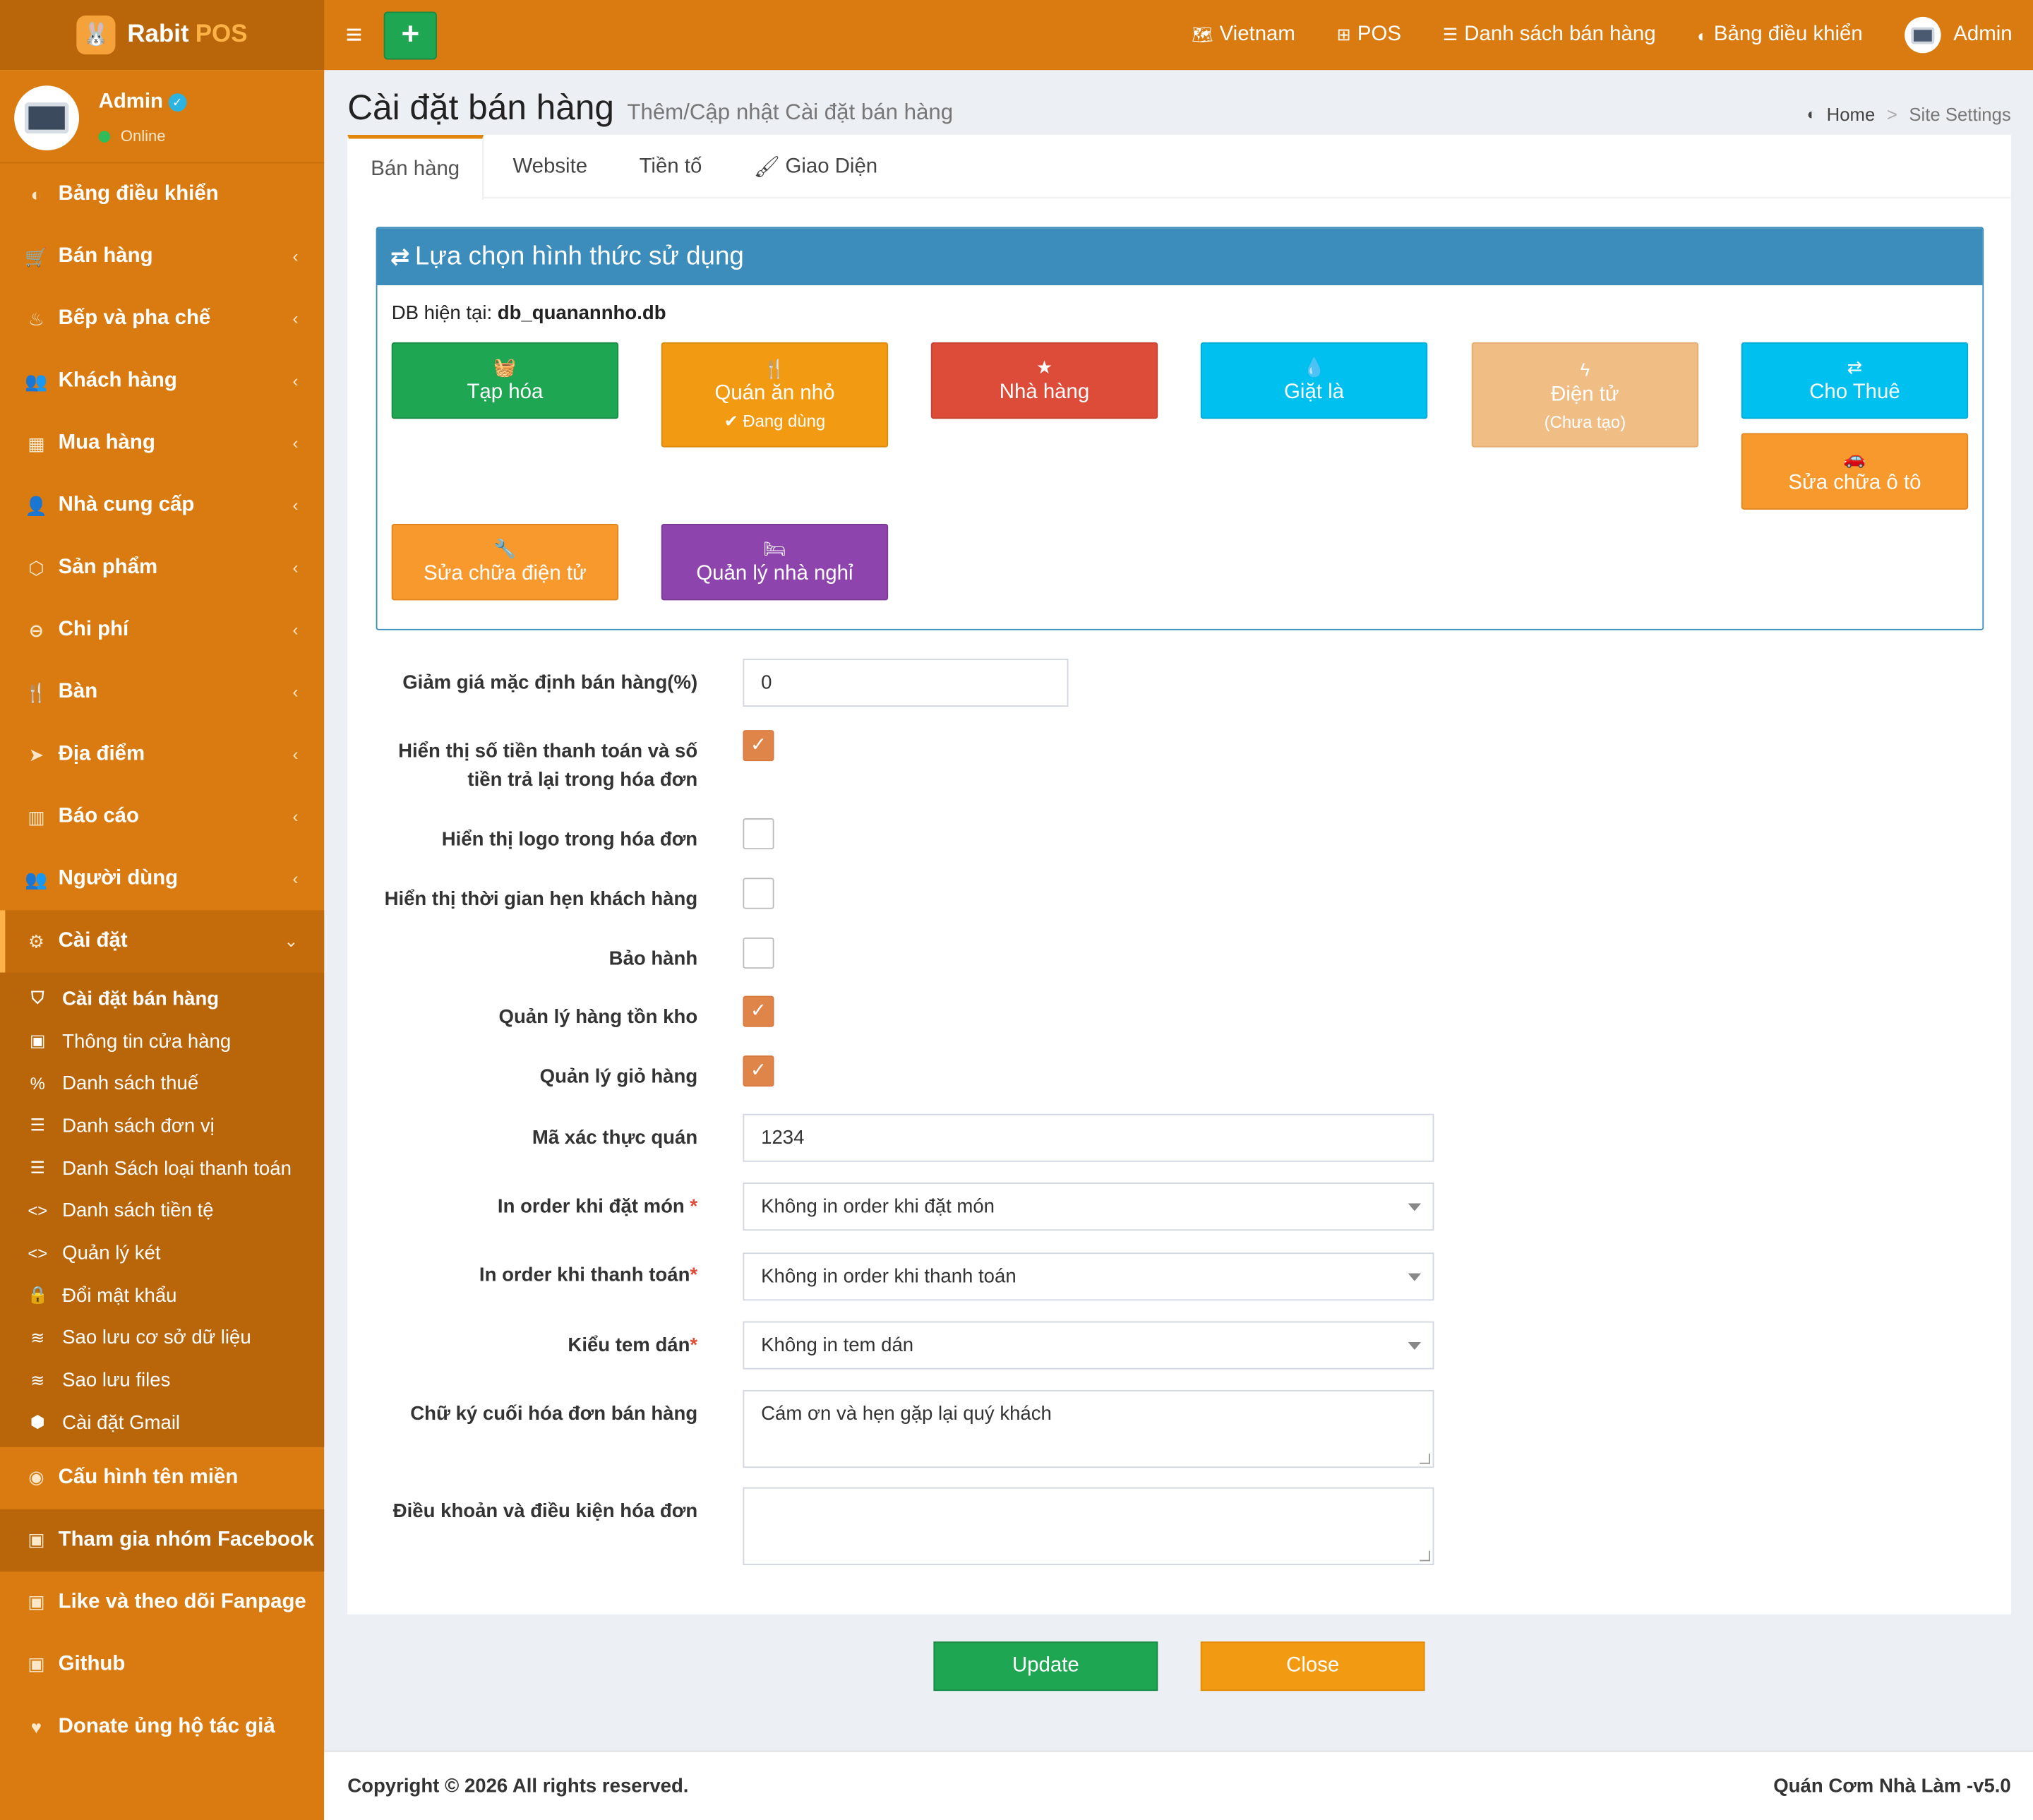 This screenshot has height=1820, width=2033. What do you see at coordinates (36, 256) in the screenshot?
I see `cart-icon: 🛒` at bounding box center [36, 256].